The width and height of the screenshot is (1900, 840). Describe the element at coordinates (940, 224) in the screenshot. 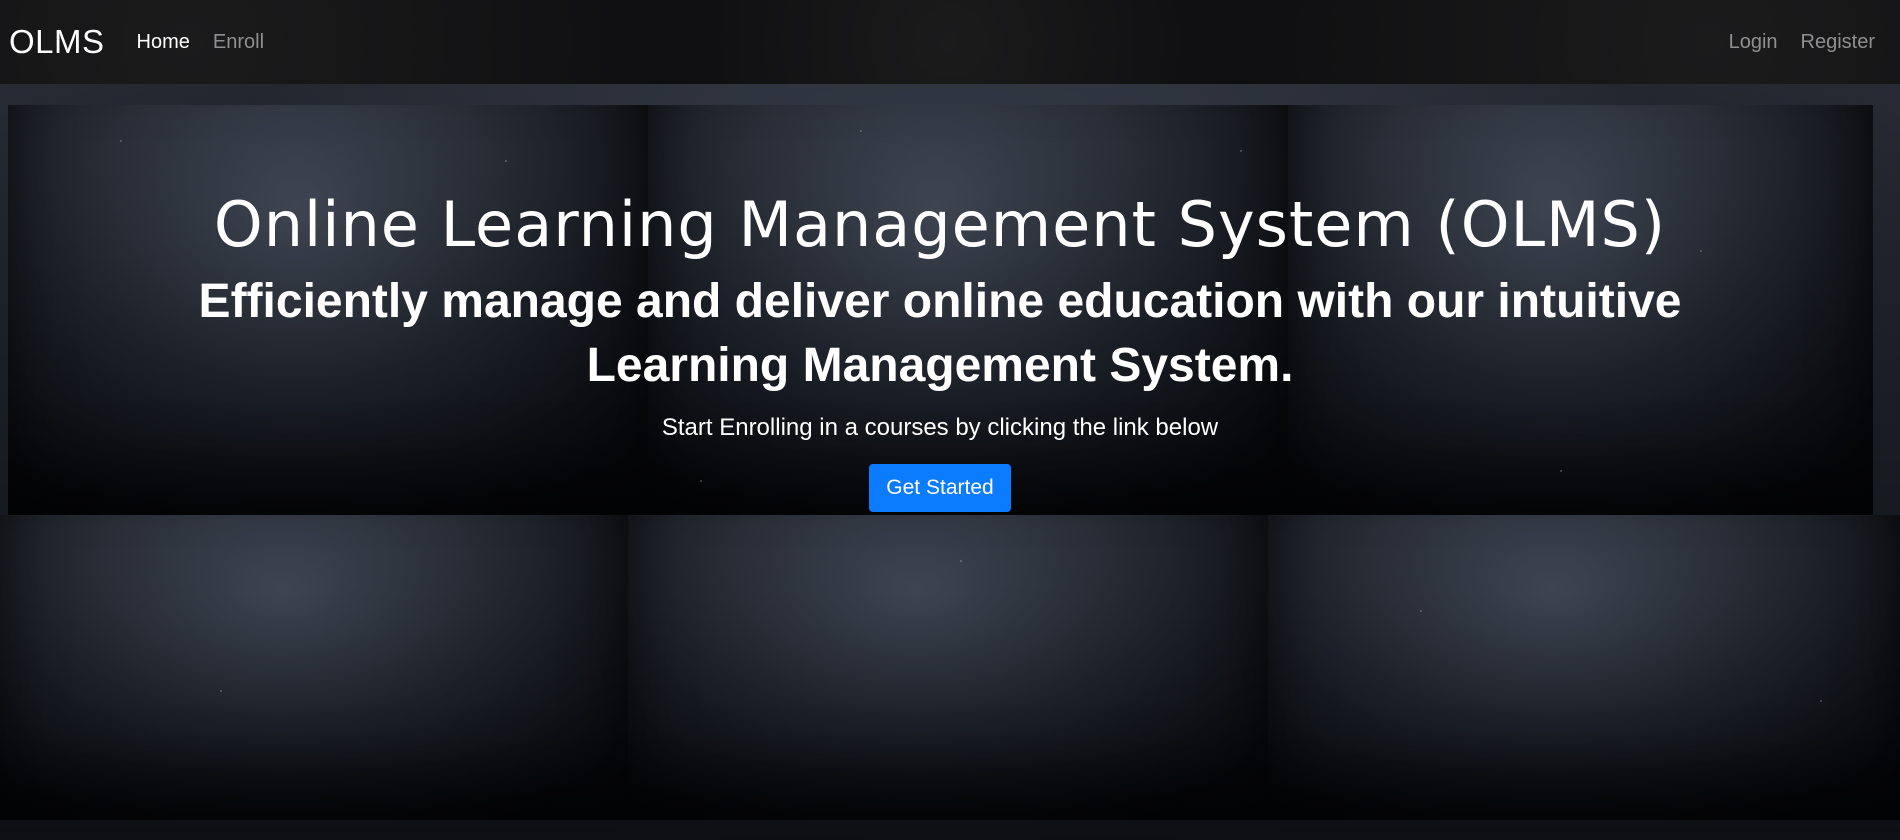

I see `hero-title: Online Learning Management System (OLMS)` at that location.